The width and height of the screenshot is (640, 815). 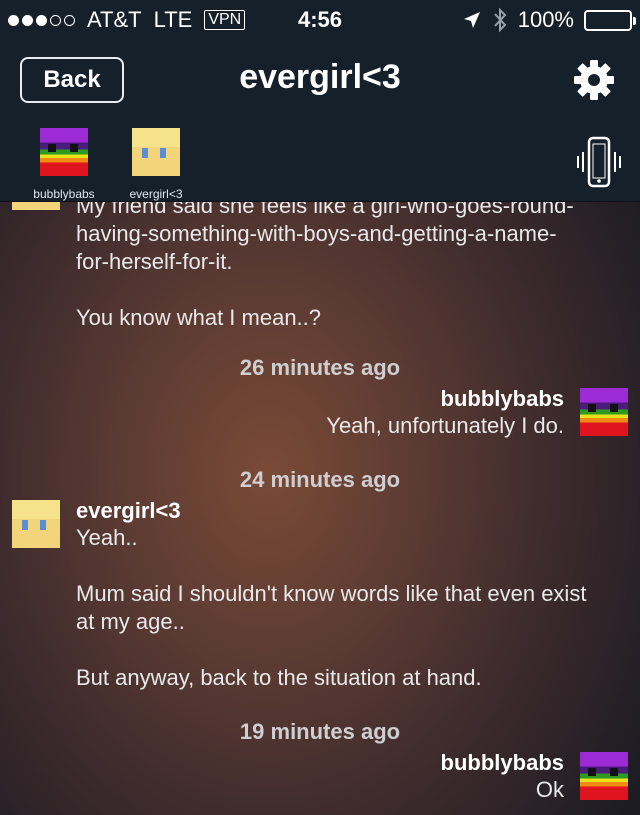 I want to click on participant-evergirl: evergirl<3, so click(x=156, y=164).